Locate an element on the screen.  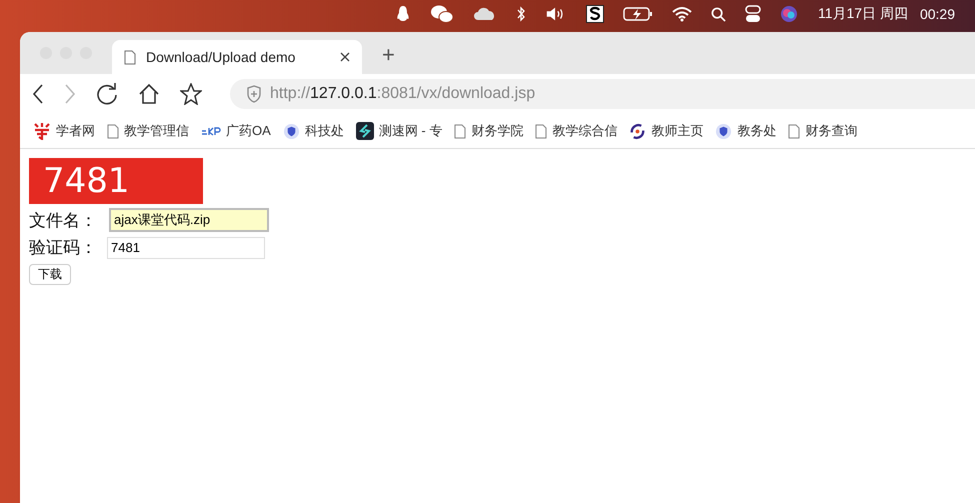
input-field: 7481 is located at coordinates (186, 247).